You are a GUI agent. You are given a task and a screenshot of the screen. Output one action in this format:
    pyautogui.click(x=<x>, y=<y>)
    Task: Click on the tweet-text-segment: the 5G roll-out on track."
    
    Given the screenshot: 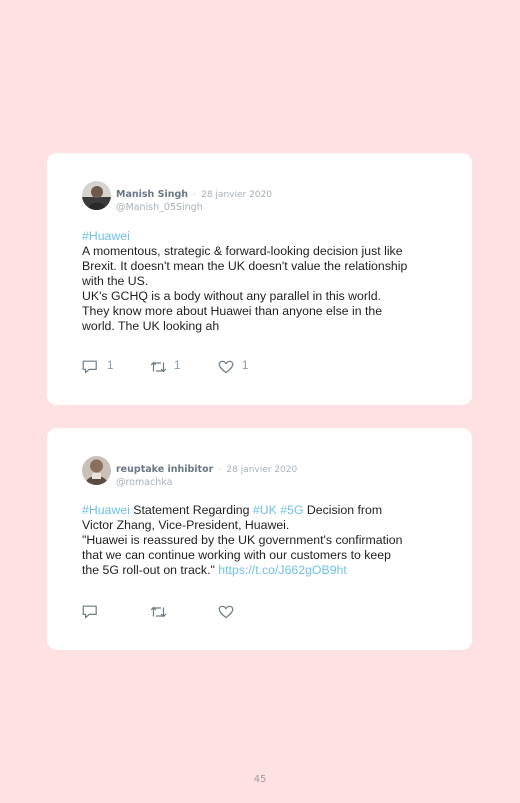 What is the action you would take?
    pyautogui.click(x=150, y=570)
    